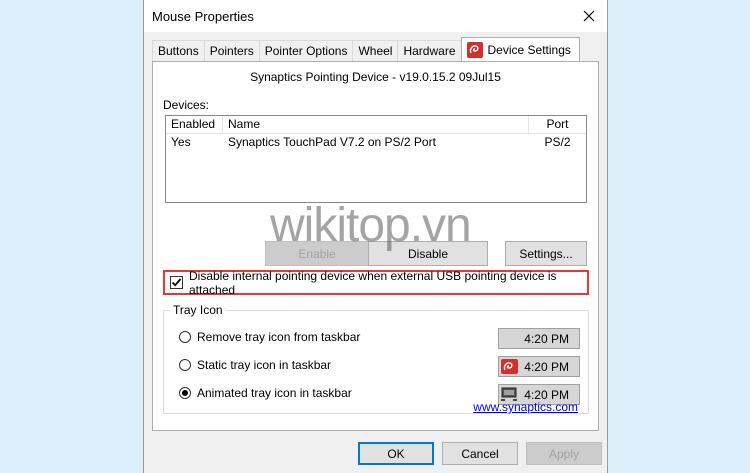 The width and height of the screenshot is (750, 473). I want to click on tray-icon-legend: Tray Icon, so click(198, 310).